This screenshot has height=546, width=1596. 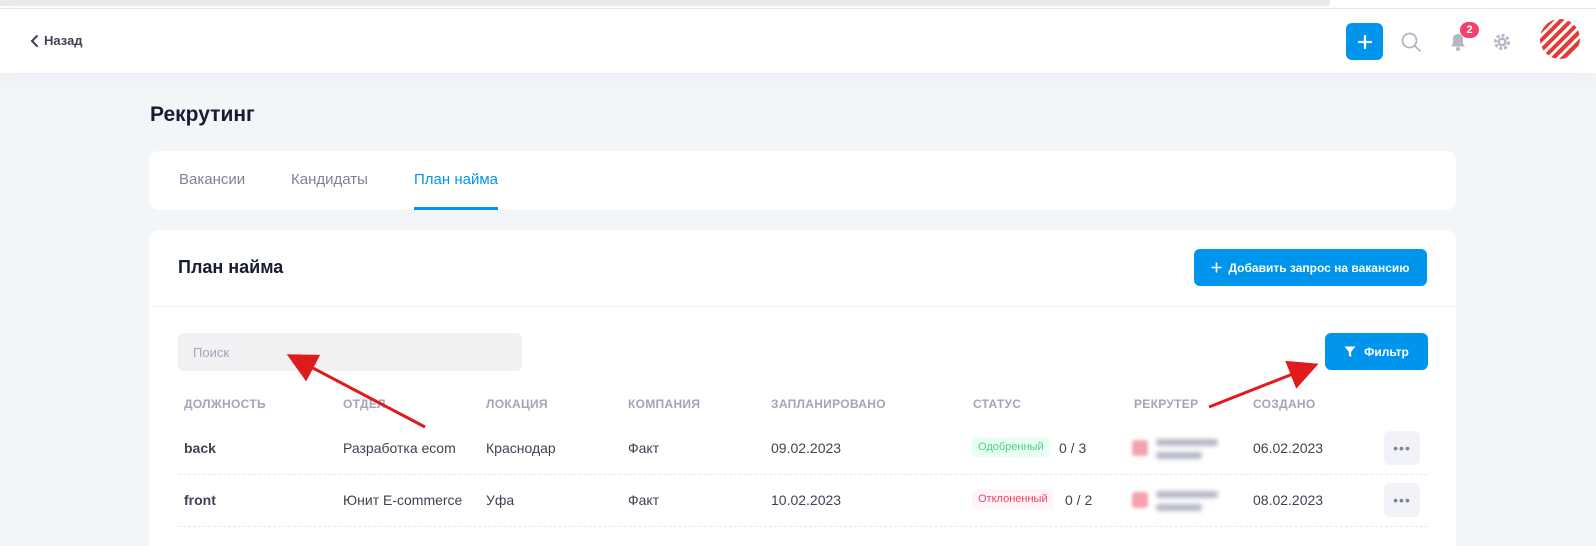 I want to click on row-2-department: Юнит E-commerce, so click(x=403, y=500).